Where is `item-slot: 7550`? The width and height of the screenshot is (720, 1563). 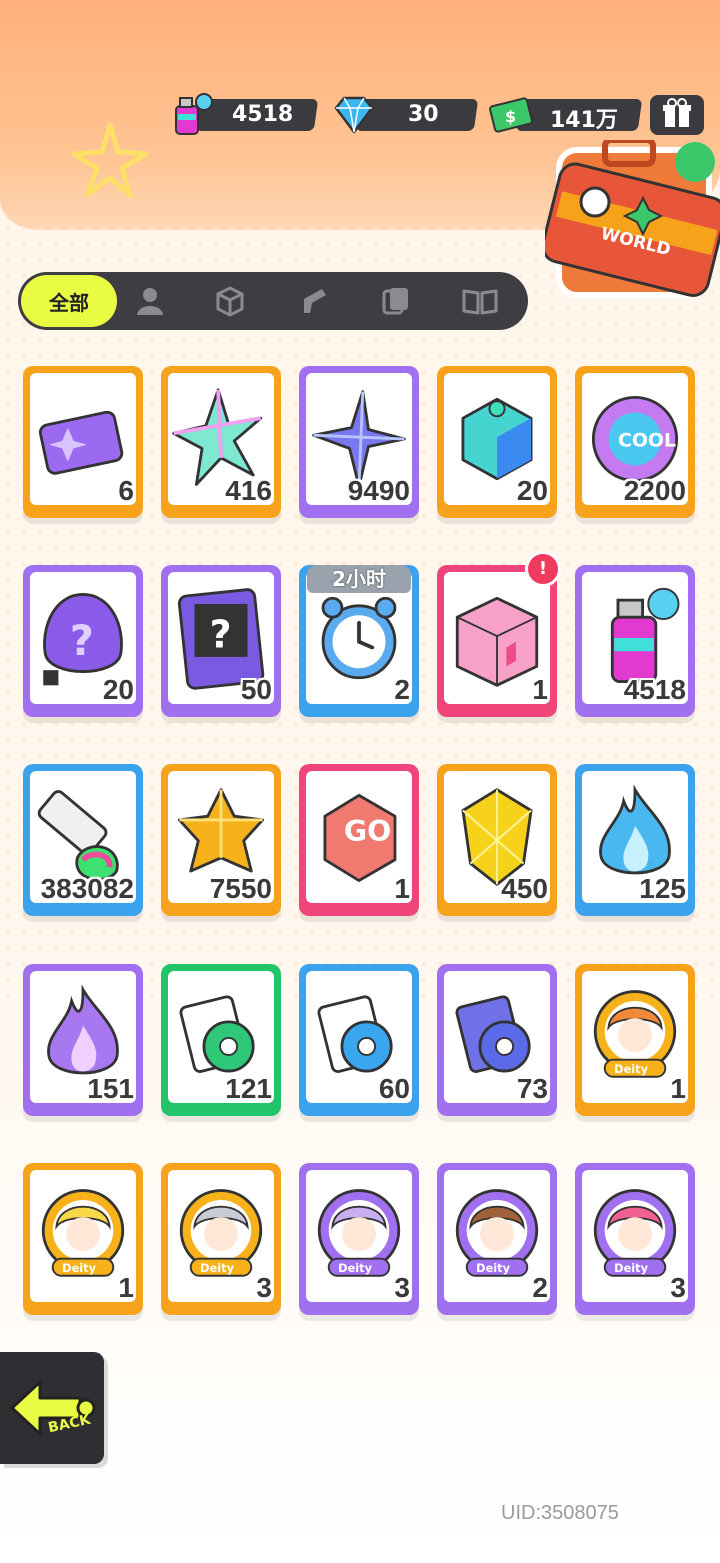 item-slot: 7550 is located at coordinates (221, 837).